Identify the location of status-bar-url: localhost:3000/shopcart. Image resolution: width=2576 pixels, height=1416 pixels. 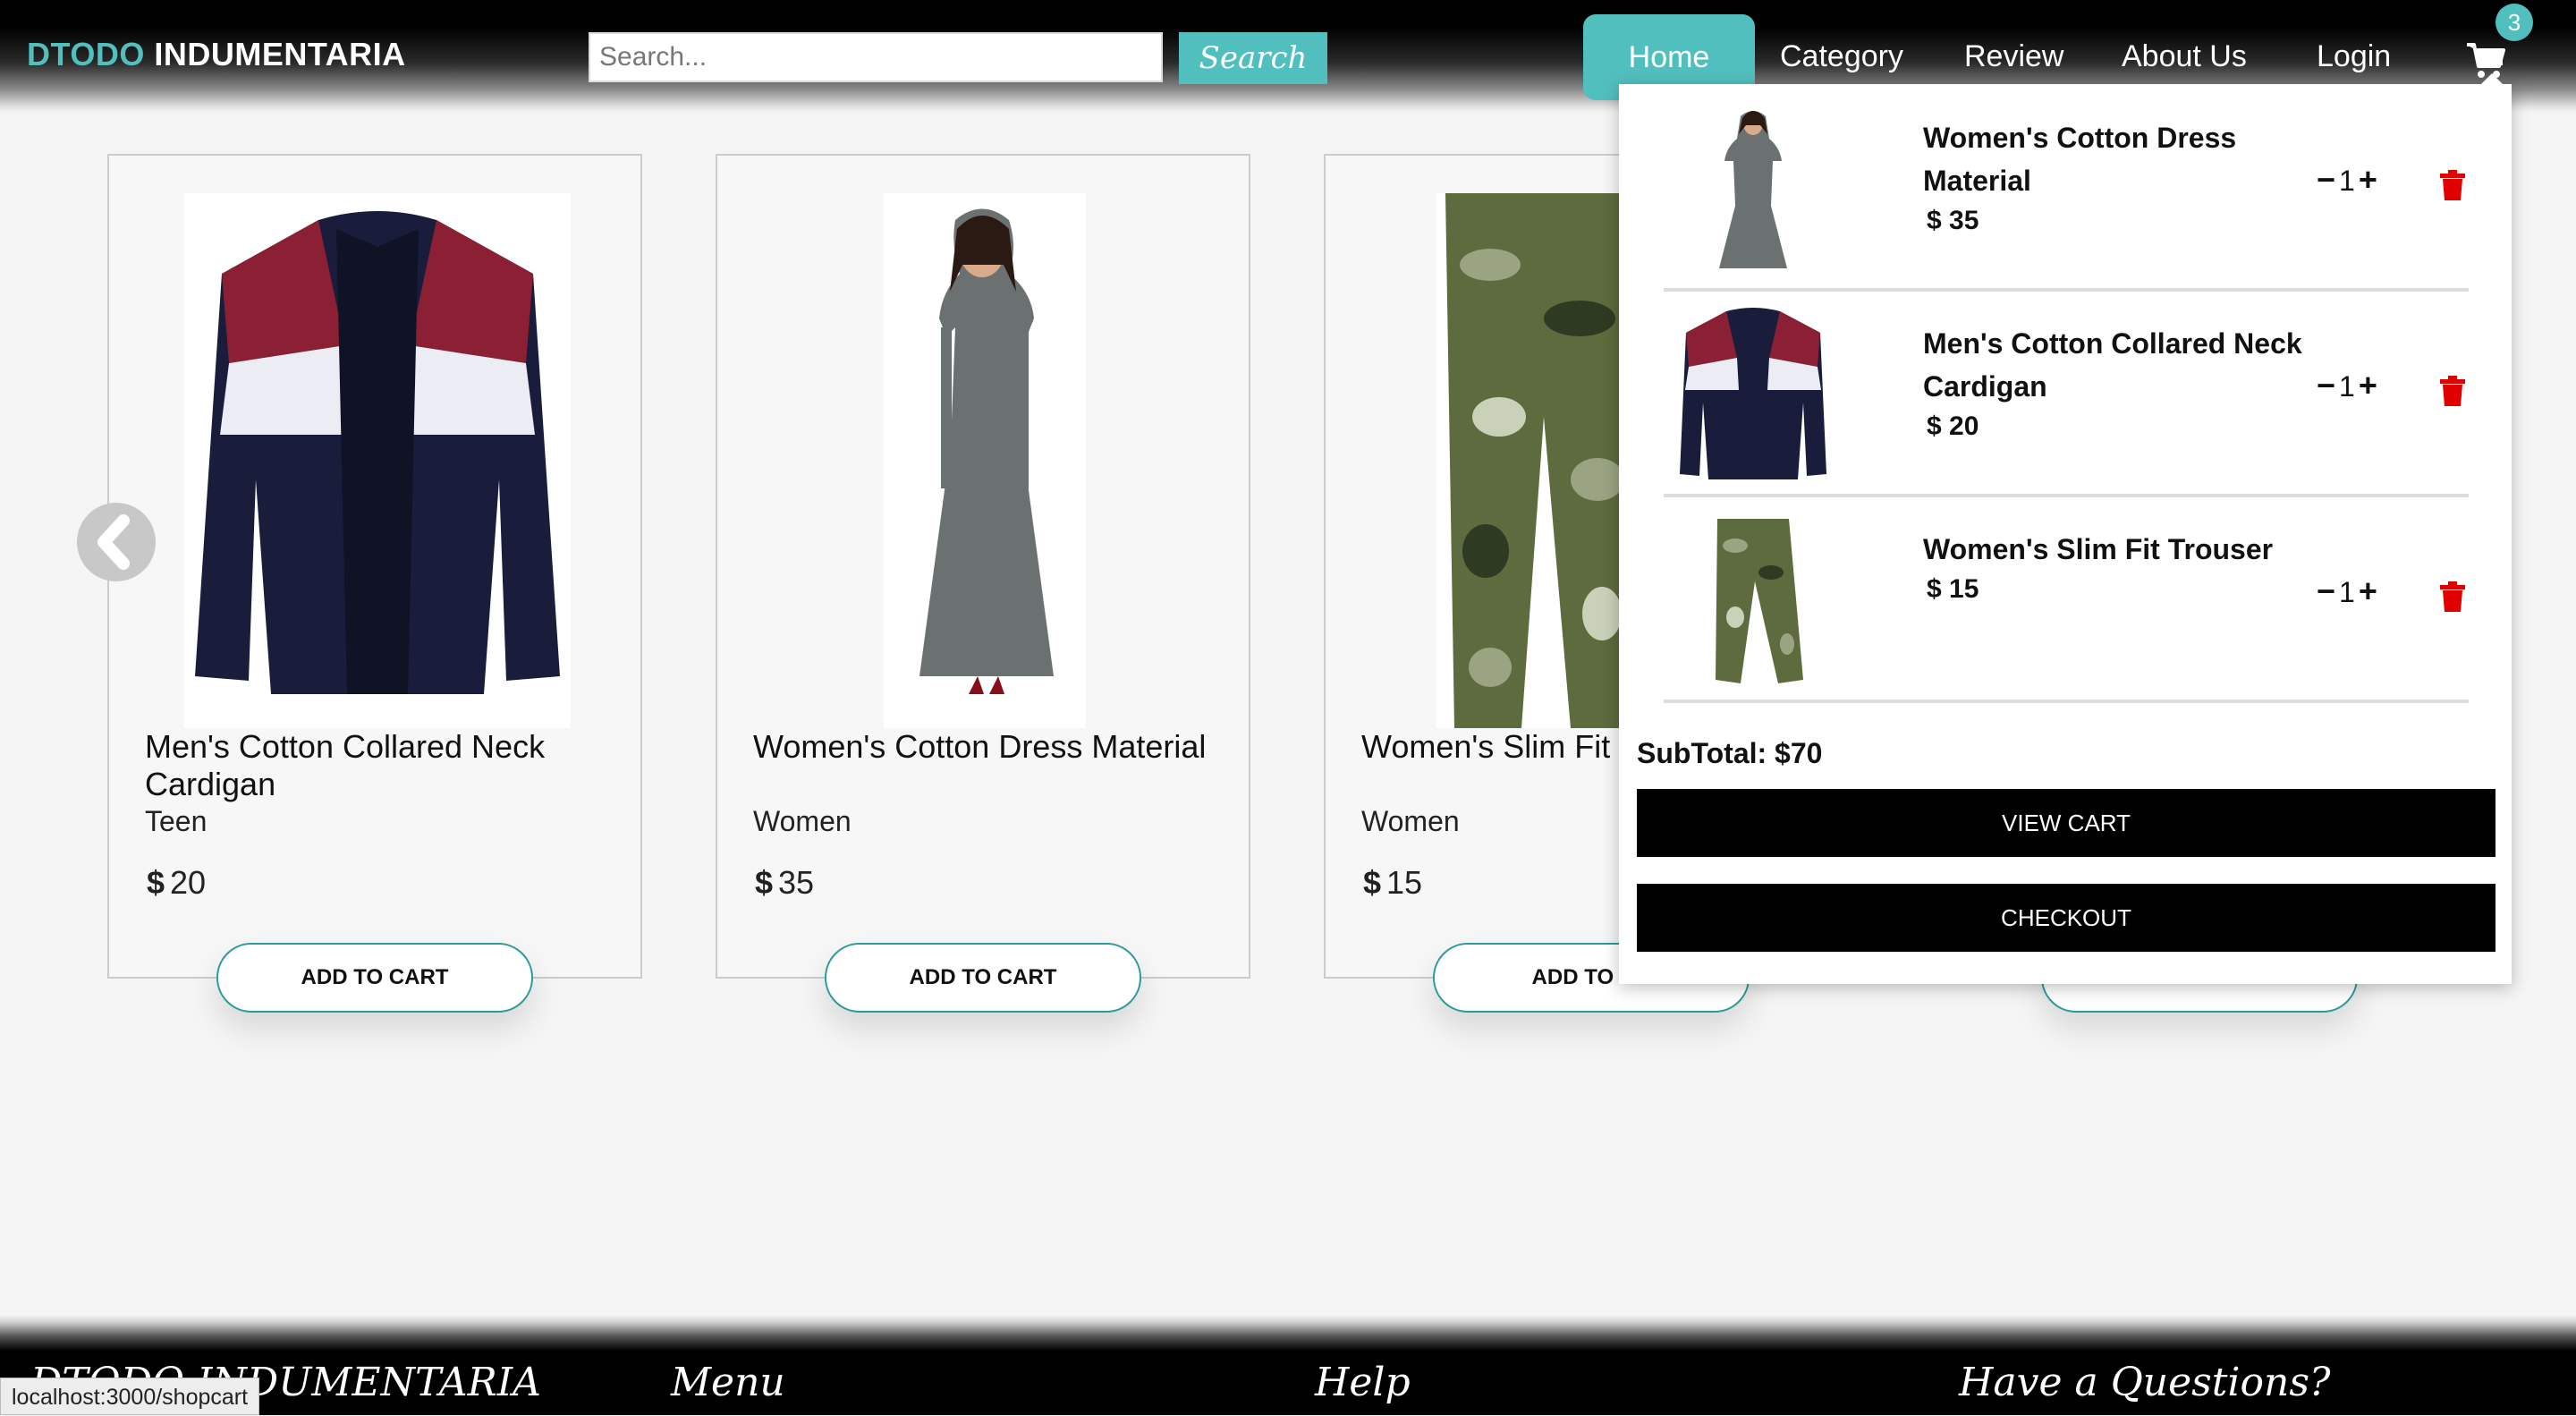
(130, 1396).